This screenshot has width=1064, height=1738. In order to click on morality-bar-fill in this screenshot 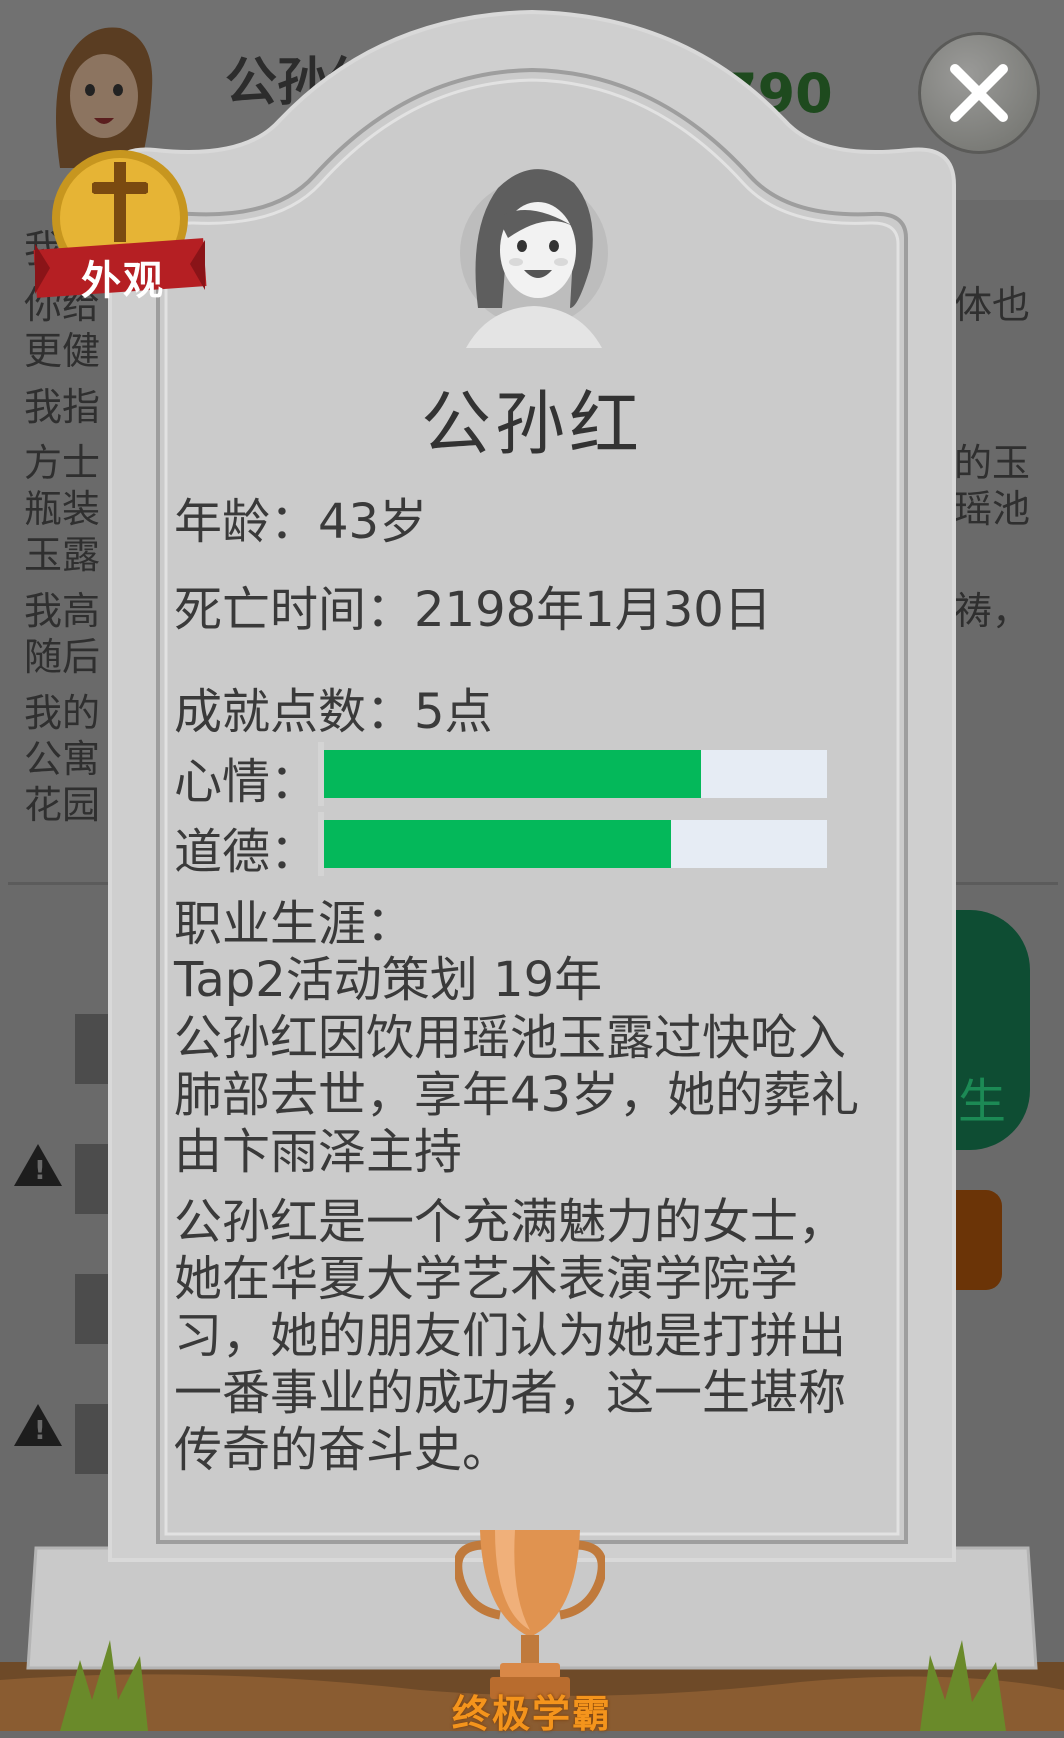, I will do `click(498, 844)`.